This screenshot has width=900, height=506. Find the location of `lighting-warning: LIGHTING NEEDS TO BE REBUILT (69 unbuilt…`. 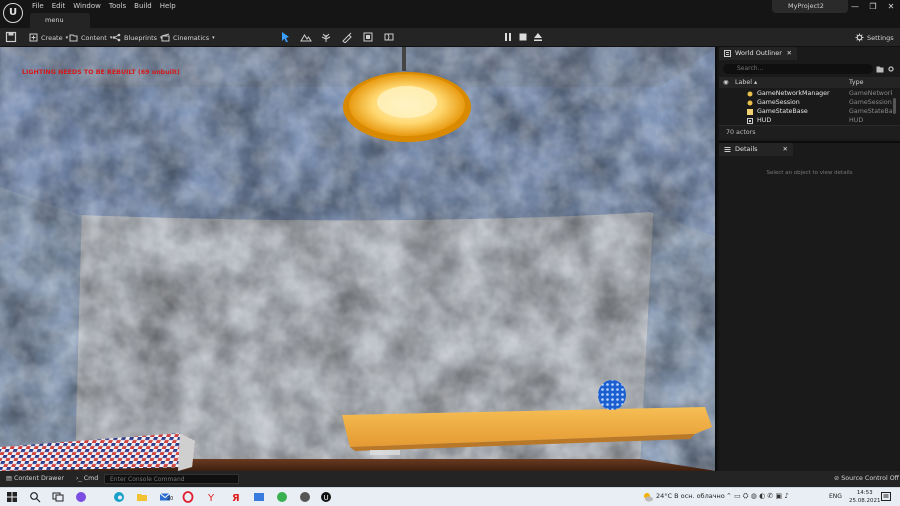

lighting-warning: LIGHTING NEEDS TO BE REBUILT (69 unbuilt… is located at coordinates (101, 72).